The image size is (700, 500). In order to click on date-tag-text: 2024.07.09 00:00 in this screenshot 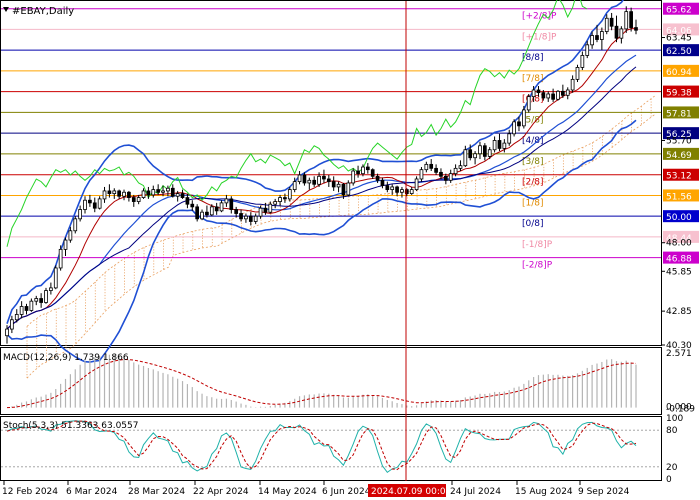, I will do `click(411, 492)`.